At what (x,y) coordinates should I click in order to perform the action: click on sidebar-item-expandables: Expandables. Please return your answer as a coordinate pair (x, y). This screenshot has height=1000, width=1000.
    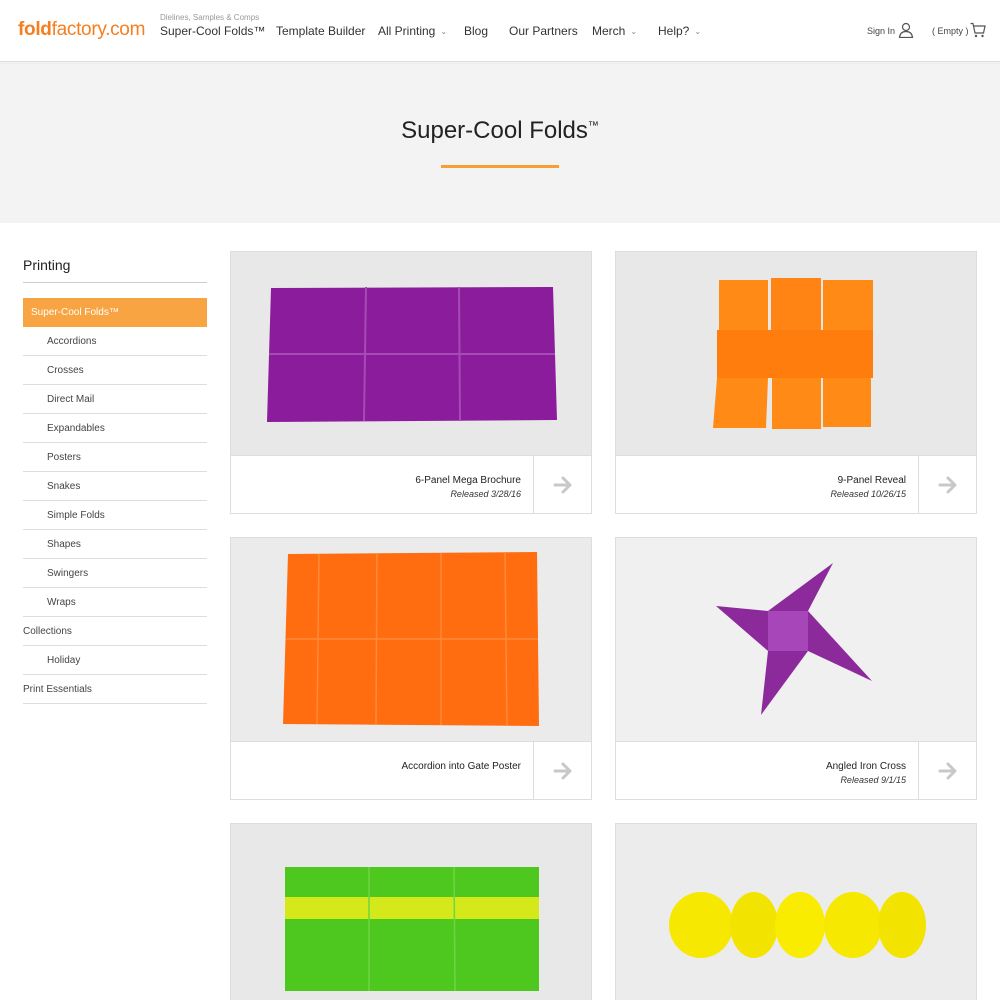
    Looking at the image, I should click on (115, 428).